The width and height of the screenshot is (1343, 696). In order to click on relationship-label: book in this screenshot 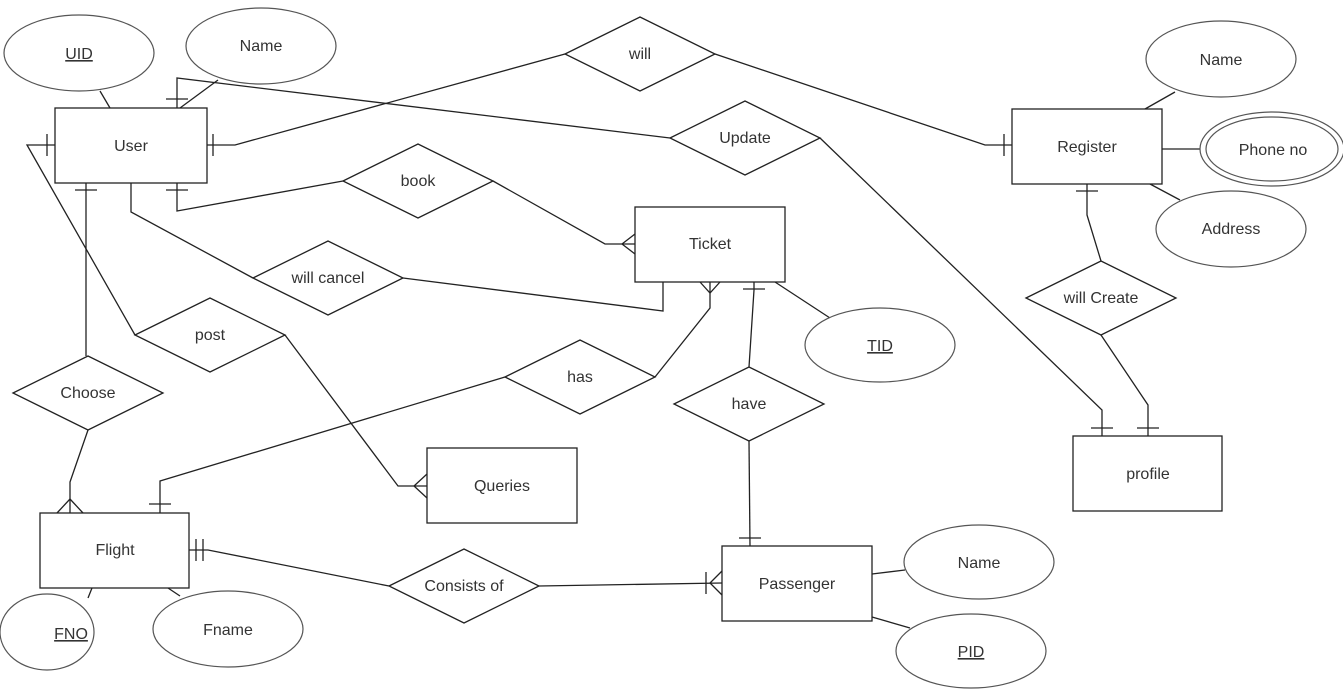, I will do `click(419, 181)`.